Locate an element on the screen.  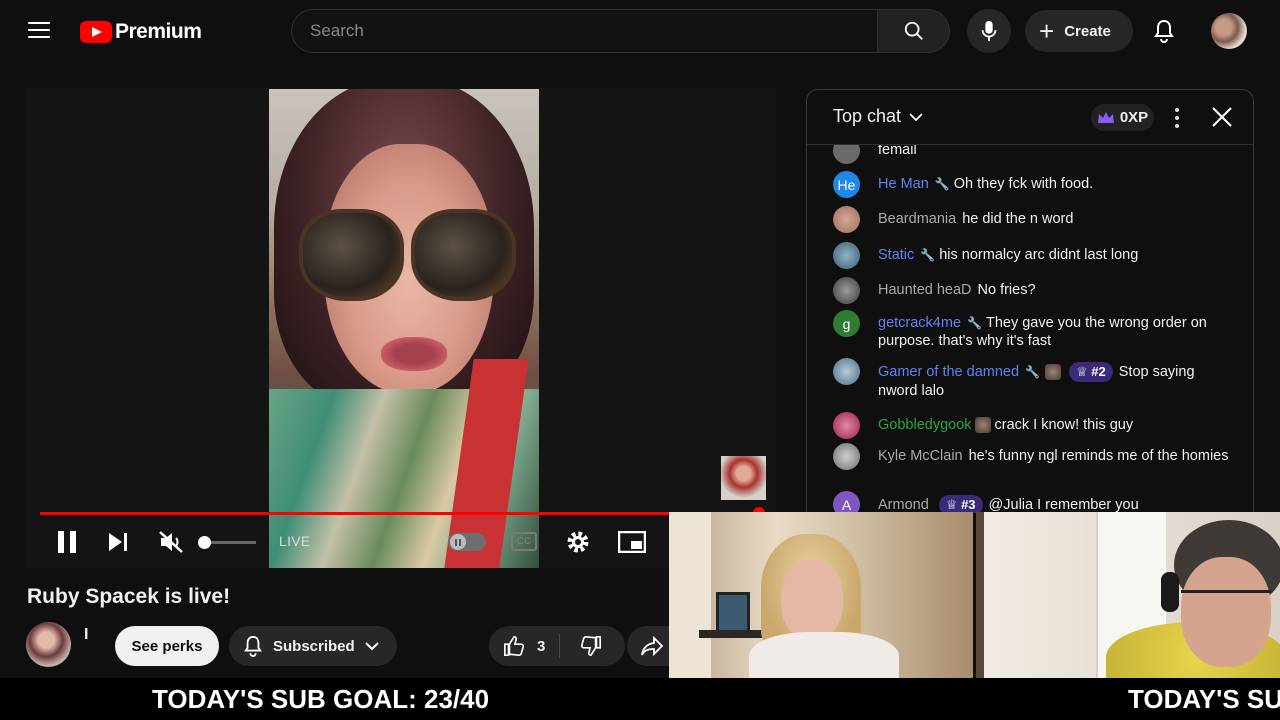
search-button is located at coordinates (914, 31).